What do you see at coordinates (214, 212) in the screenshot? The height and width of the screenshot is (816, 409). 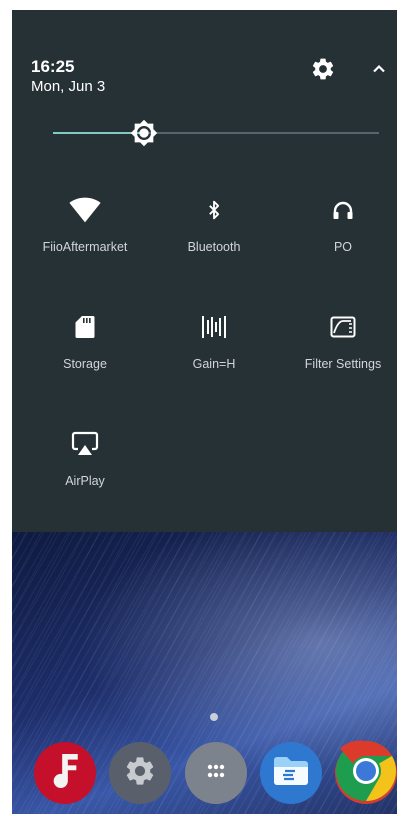 I see `bluetooth-icon` at bounding box center [214, 212].